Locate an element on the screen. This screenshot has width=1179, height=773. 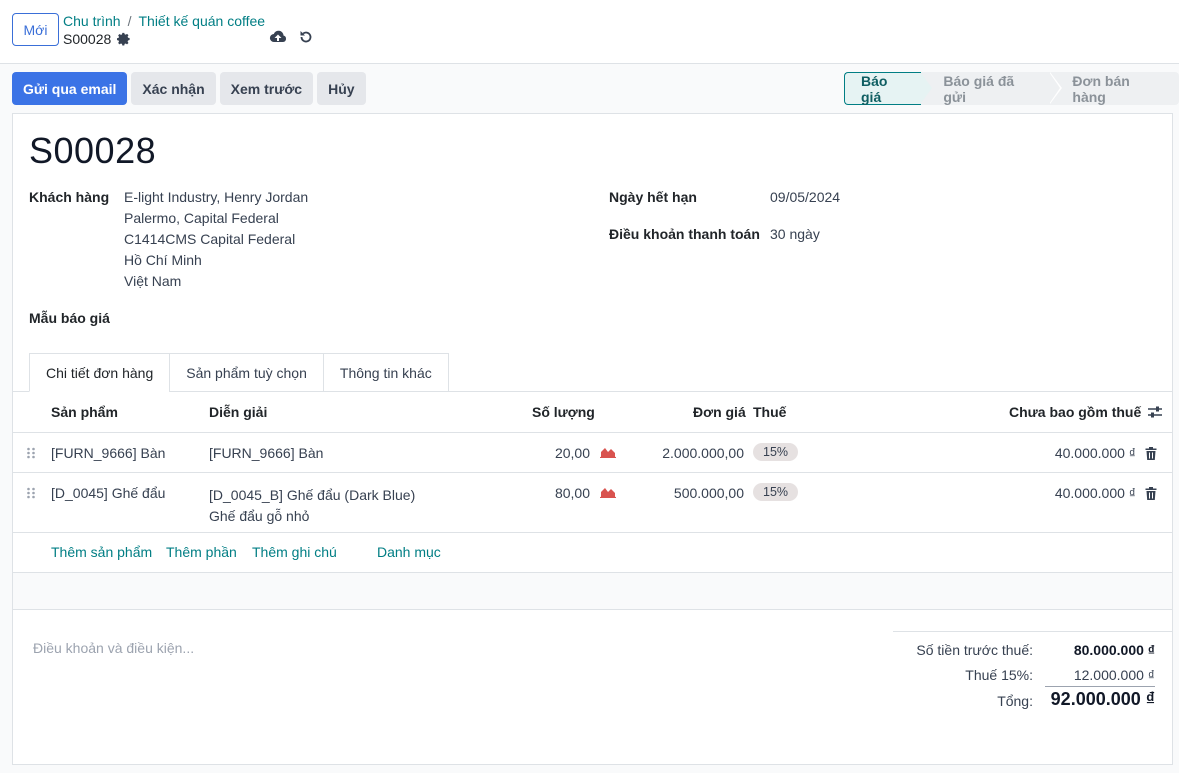
breadcrumb-pipeline: Chu trình is located at coordinates (92, 21).